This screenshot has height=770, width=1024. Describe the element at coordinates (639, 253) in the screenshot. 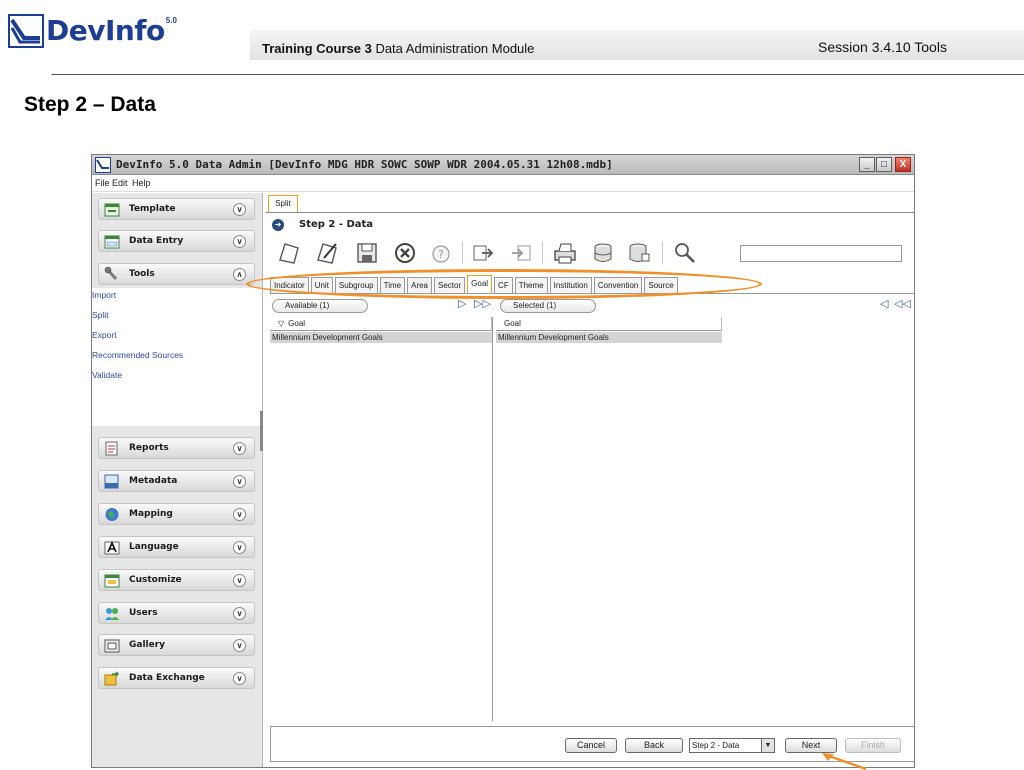

I see `database-save-icon` at that location.